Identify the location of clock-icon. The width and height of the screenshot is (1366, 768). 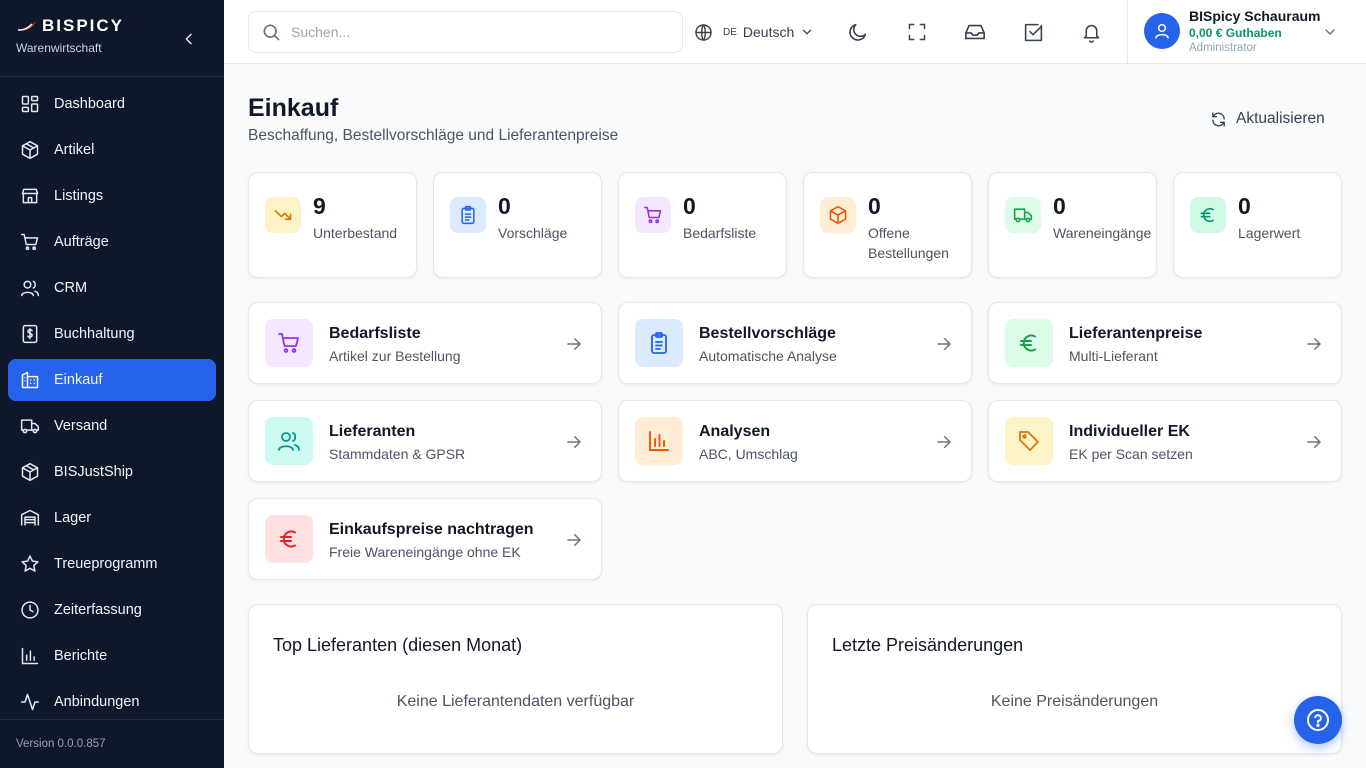
(30, 610).